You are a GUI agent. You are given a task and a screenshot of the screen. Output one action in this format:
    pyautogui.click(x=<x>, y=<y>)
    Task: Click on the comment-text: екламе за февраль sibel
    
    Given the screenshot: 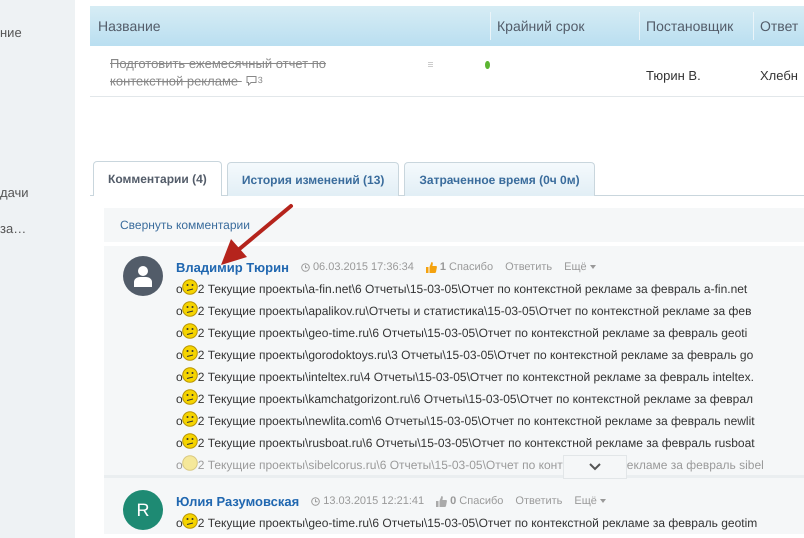 What is the action you would take?
    pyautogui.click(x=695, y=465)
    